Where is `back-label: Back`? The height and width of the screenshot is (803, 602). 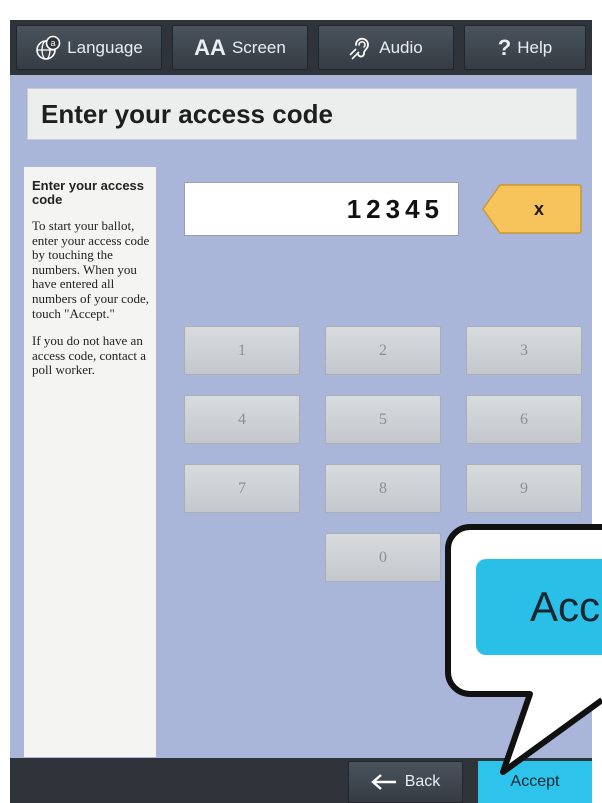 back-label: Back is located at coordinates (422, 781).